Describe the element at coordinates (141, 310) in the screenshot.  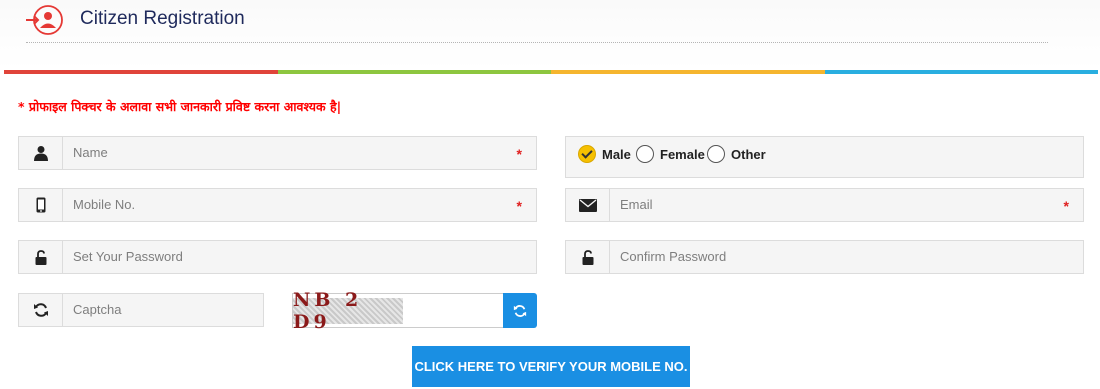
I see `captcha-field: Captcha` at that location.